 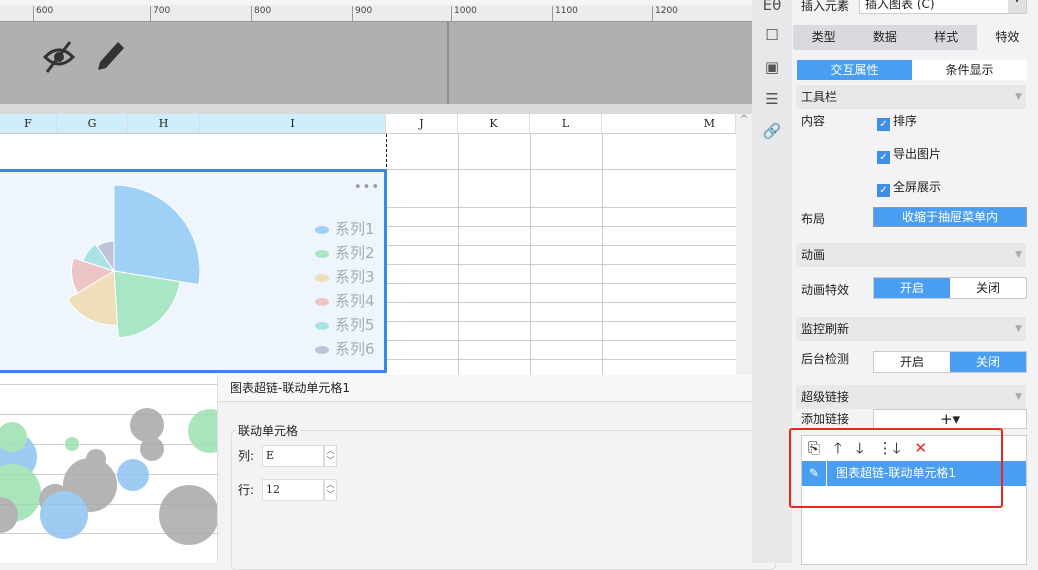 What do you see at coordinates (355, 325) in the screenshot?
I see `legend-label: 系列5` at bounding box center [355, 325].